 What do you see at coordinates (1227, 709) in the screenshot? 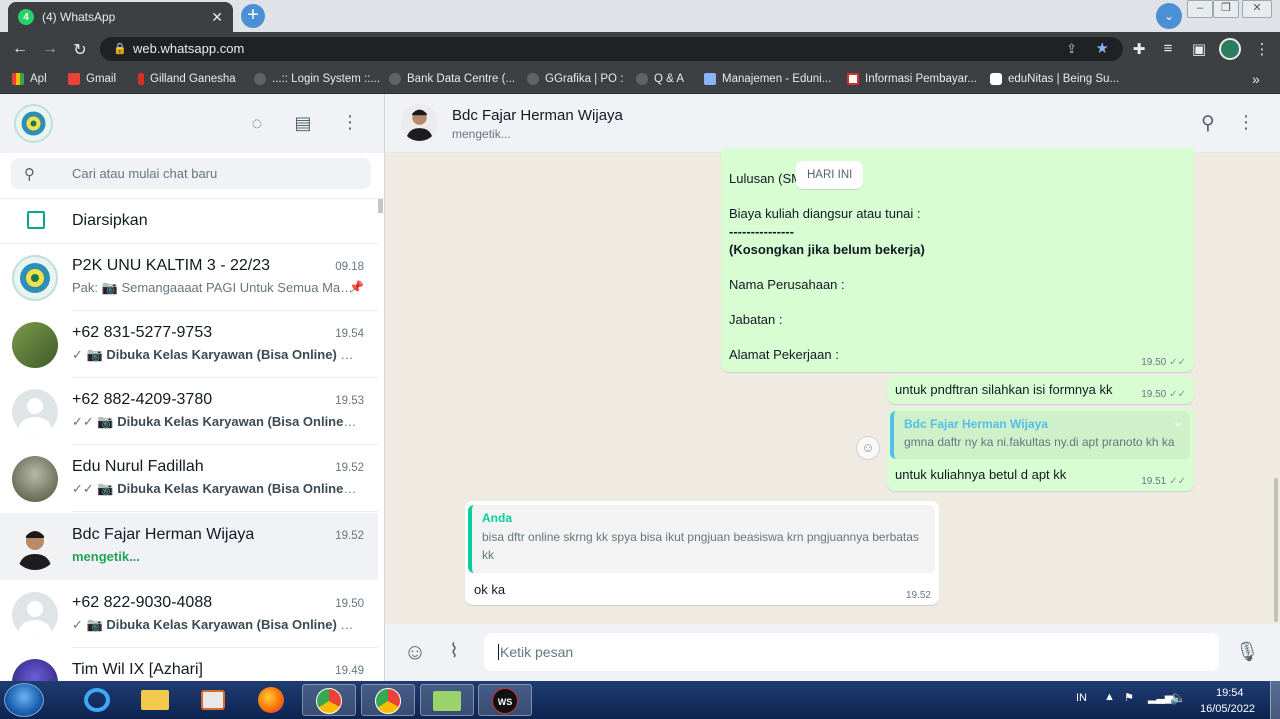
I see `clock-date: 16/05/2022` at bounding box center [1227, 709].